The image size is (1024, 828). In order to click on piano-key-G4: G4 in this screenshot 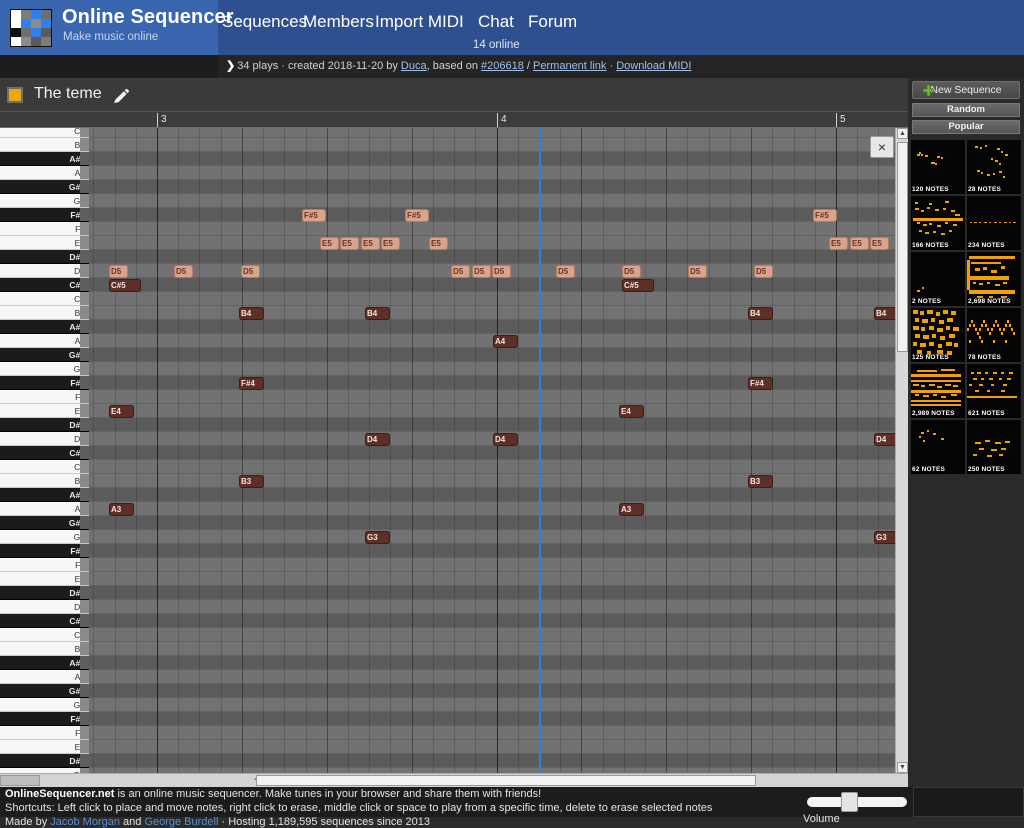, I will do `click(44, 369)`.